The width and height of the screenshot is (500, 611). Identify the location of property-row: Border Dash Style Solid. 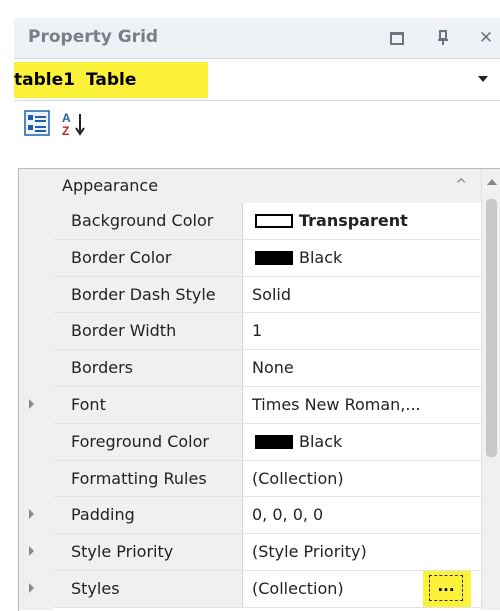
(267, 295).